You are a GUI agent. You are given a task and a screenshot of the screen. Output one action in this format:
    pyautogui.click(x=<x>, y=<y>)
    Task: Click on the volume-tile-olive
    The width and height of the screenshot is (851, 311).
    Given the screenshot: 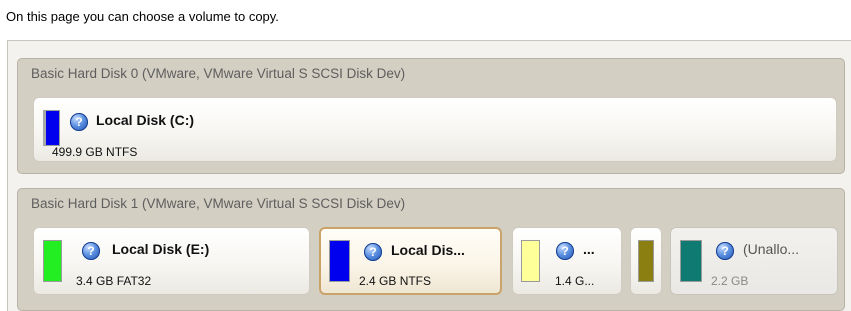 What is the action you would take?
    pyautogui.click(x=646, y=261)
    